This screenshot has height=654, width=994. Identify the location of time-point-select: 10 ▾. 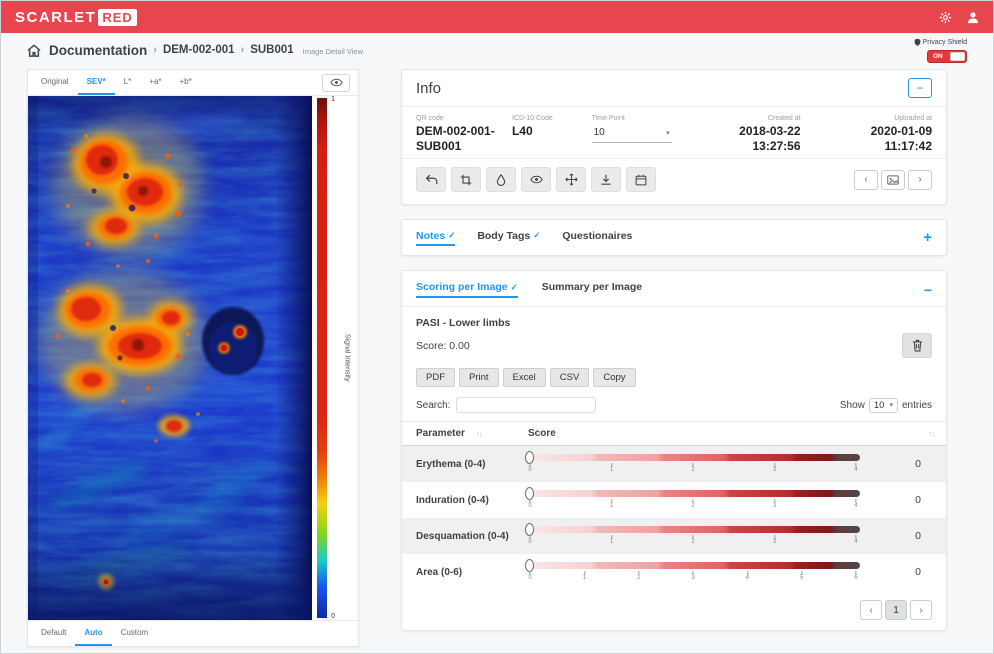
(631, 133).